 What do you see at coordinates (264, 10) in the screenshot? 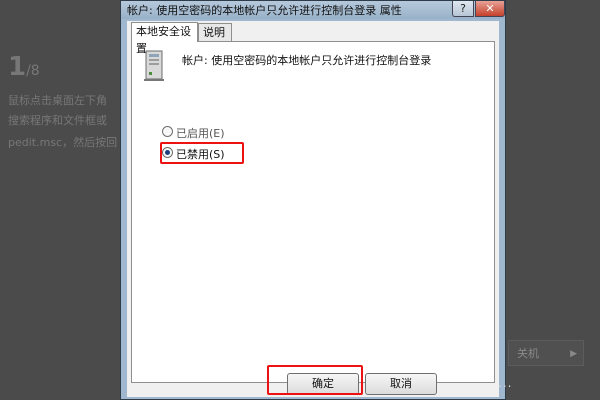
I see `dialog-title: 帐户: 使用空密码的本地帐户只允许进行控制台登录 属性` at bounding box center [264, 10].